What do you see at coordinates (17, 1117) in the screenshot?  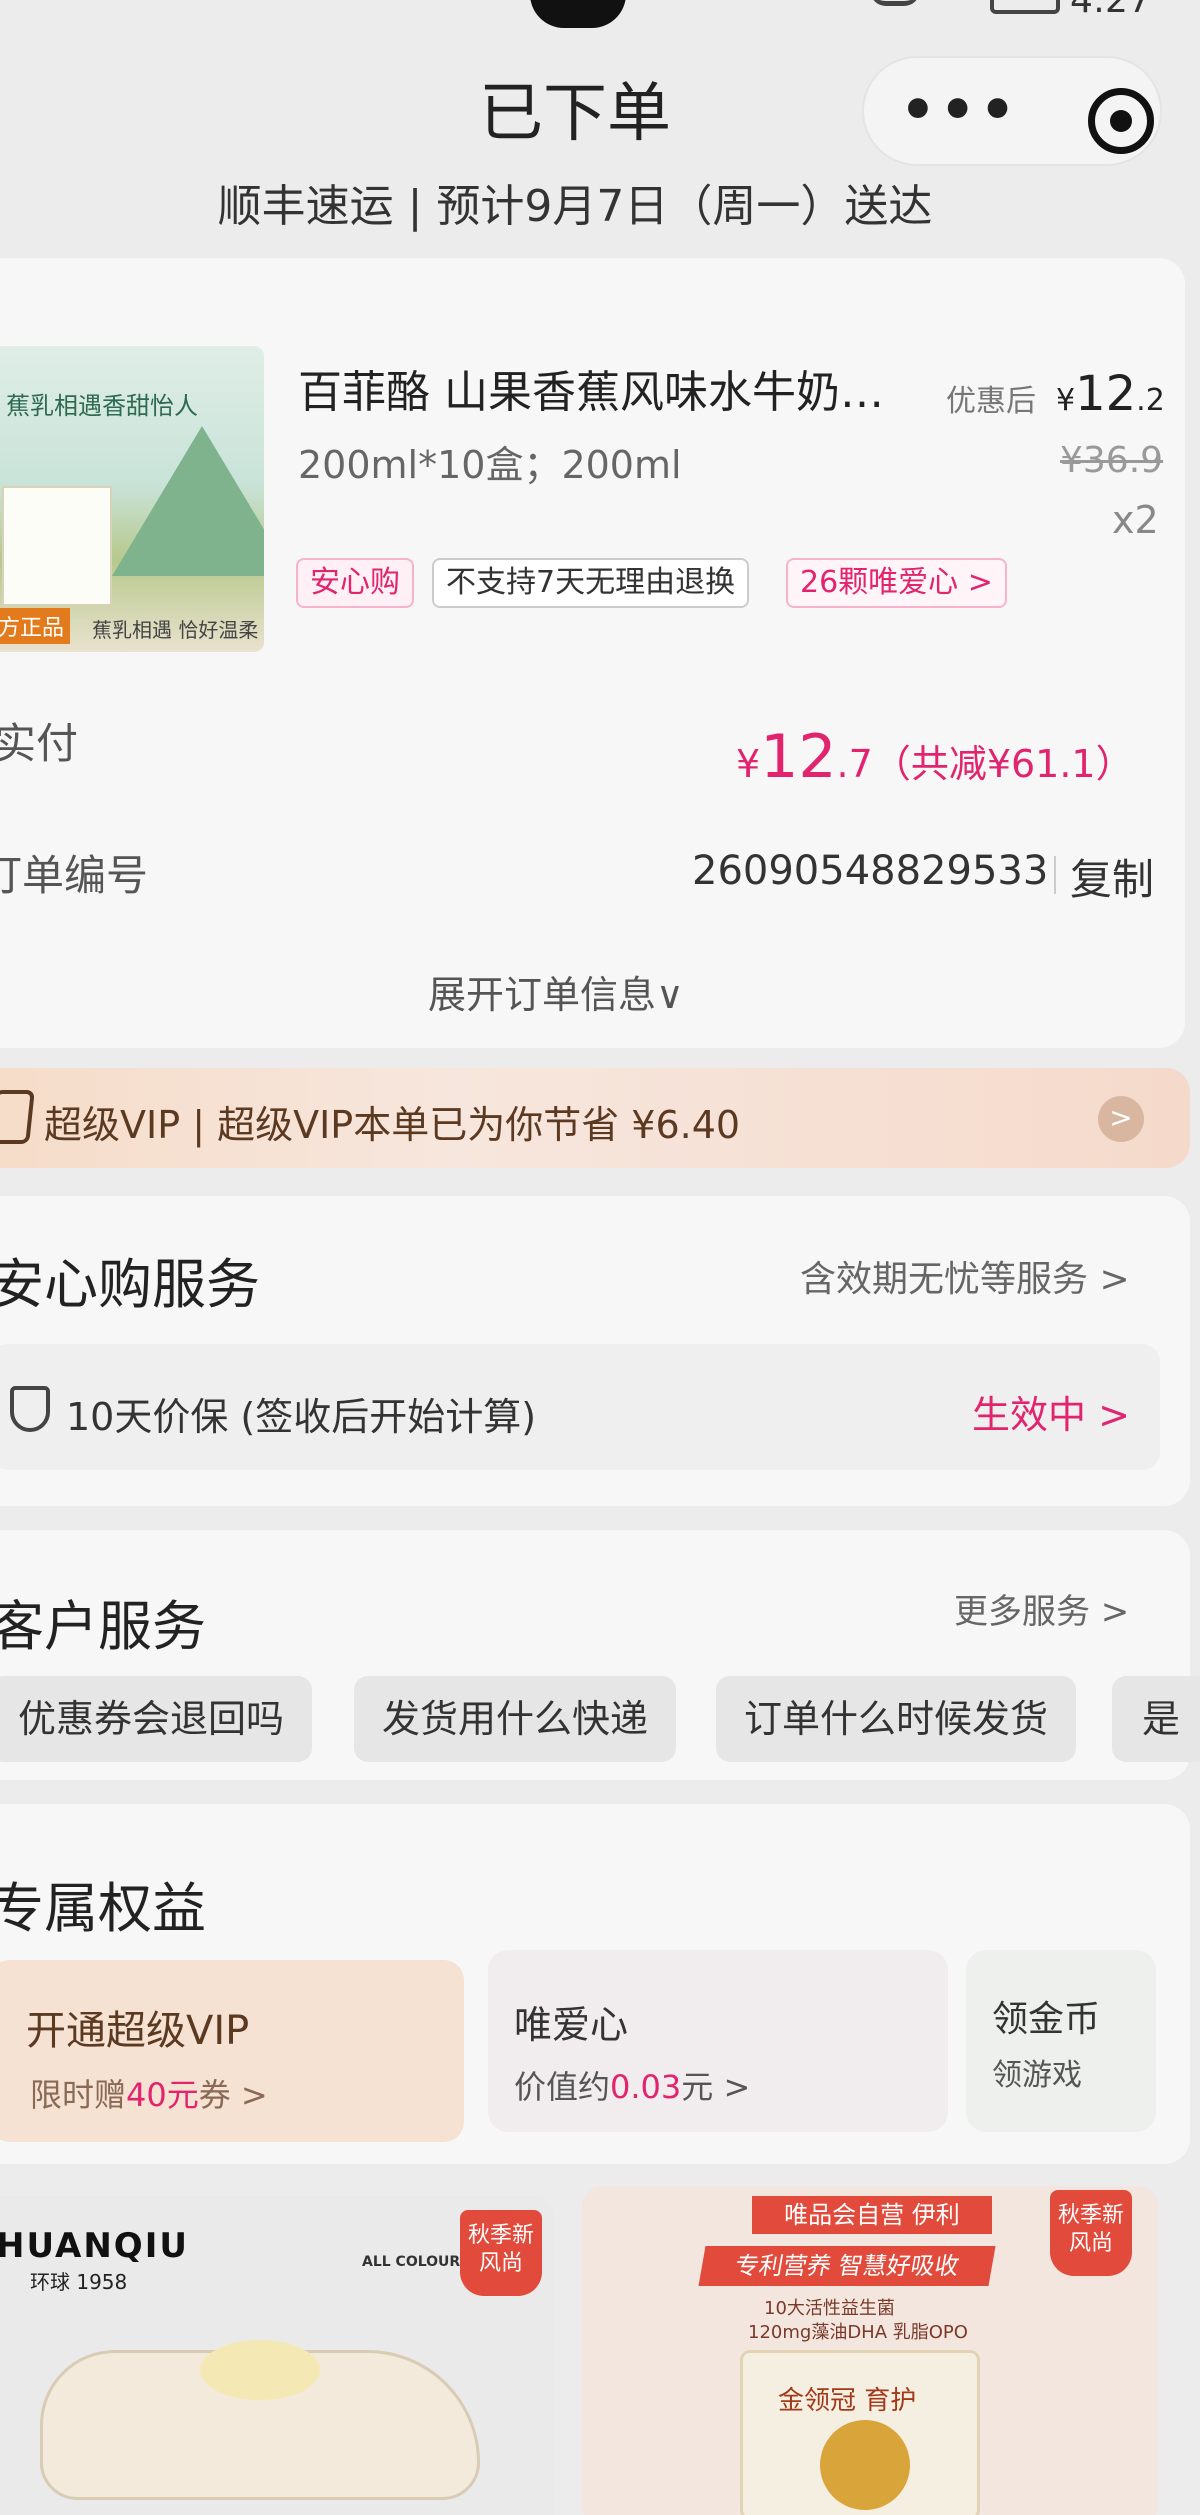 I see `vip-s-icon` at bounding box center [17, 1117].